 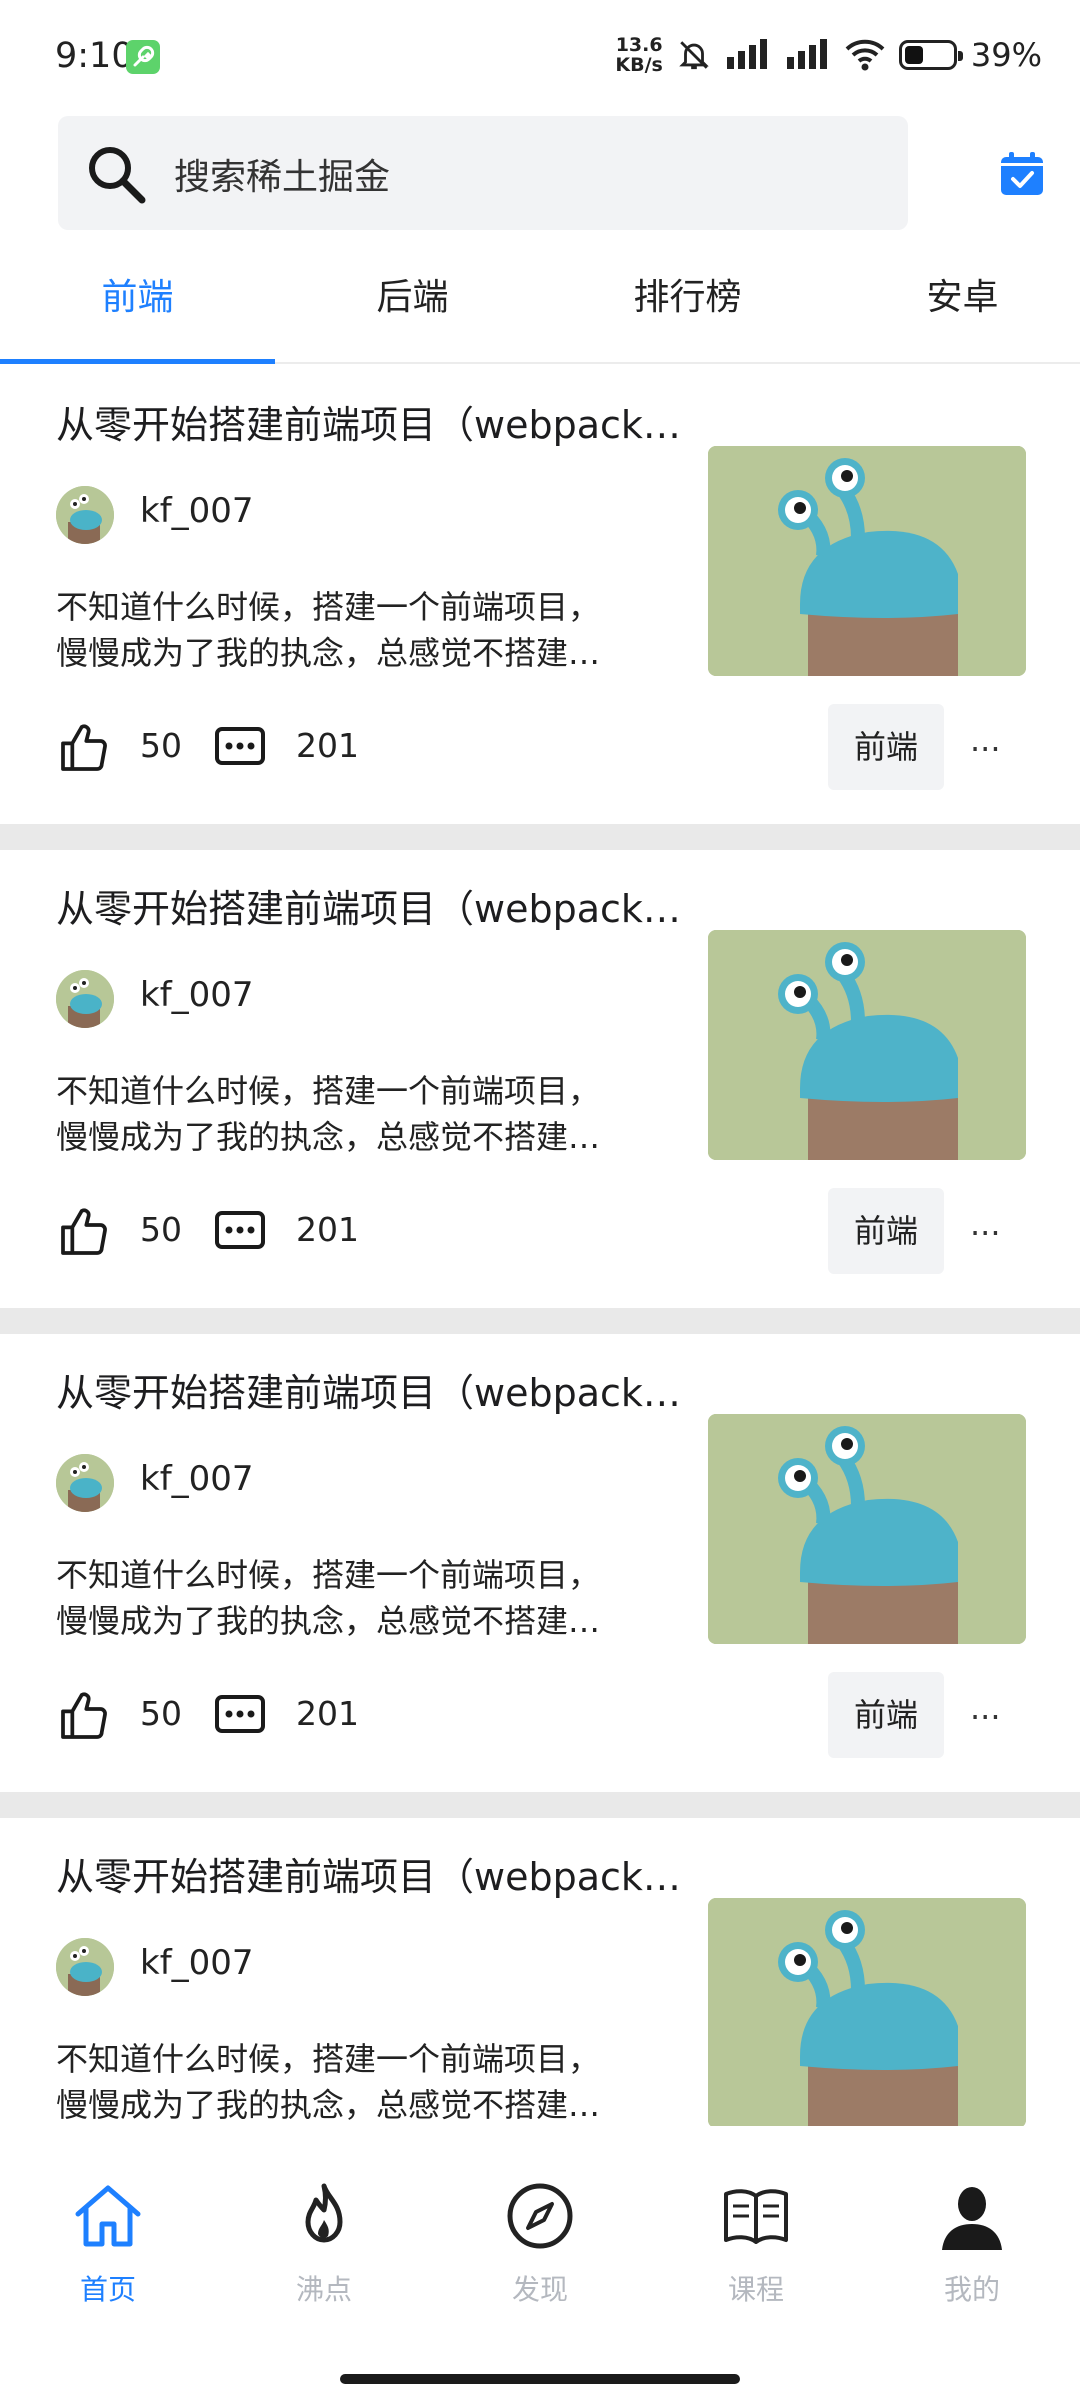 I want to click on battery-percent: 39%, so click(x=1006, y=55).